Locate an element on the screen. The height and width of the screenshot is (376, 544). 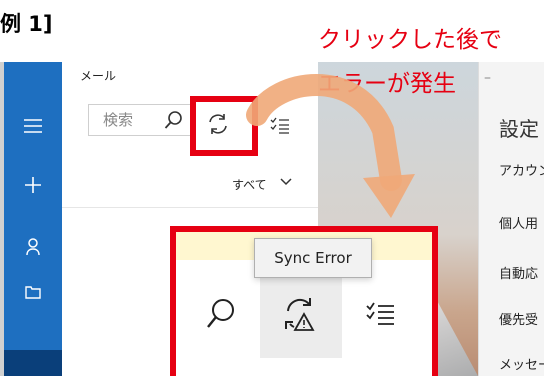
settings-item-personalization: 個人用 is located at coordinates (518, 222).